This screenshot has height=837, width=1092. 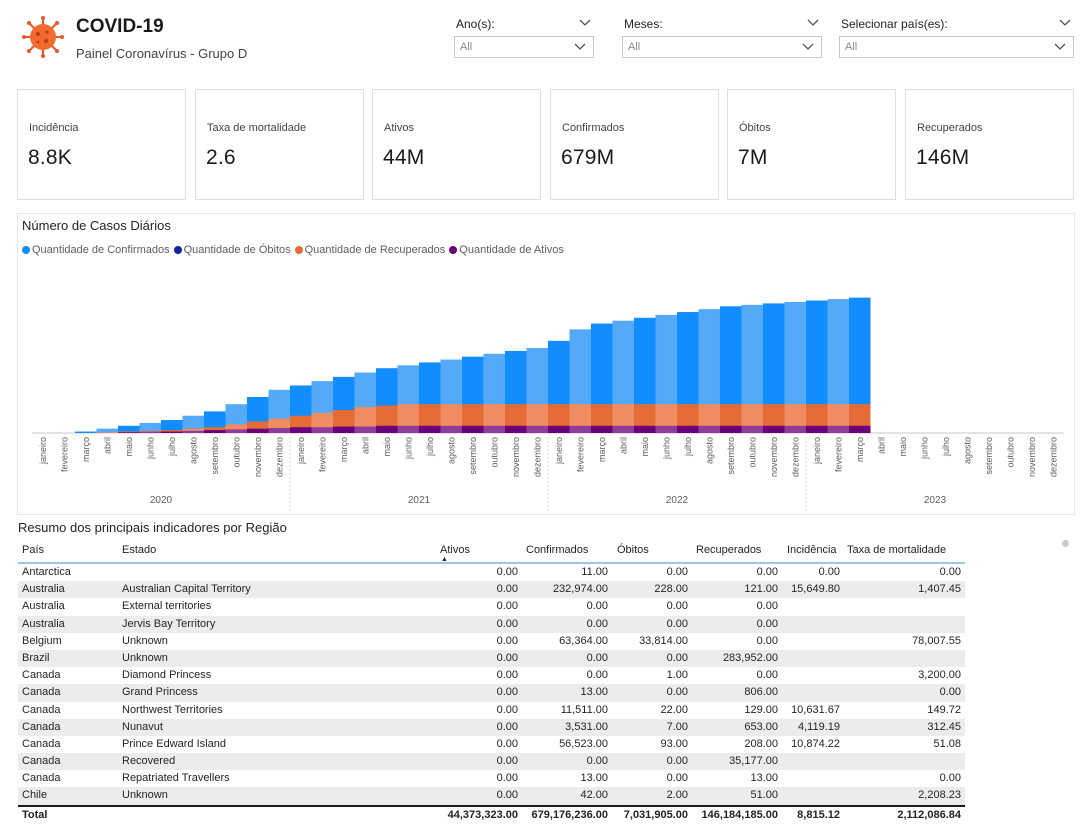 What do you see at coordinates (524, 25) in the screenshot?
I see `slicer-header: Ano(s):` at bounding box center [524, 25].